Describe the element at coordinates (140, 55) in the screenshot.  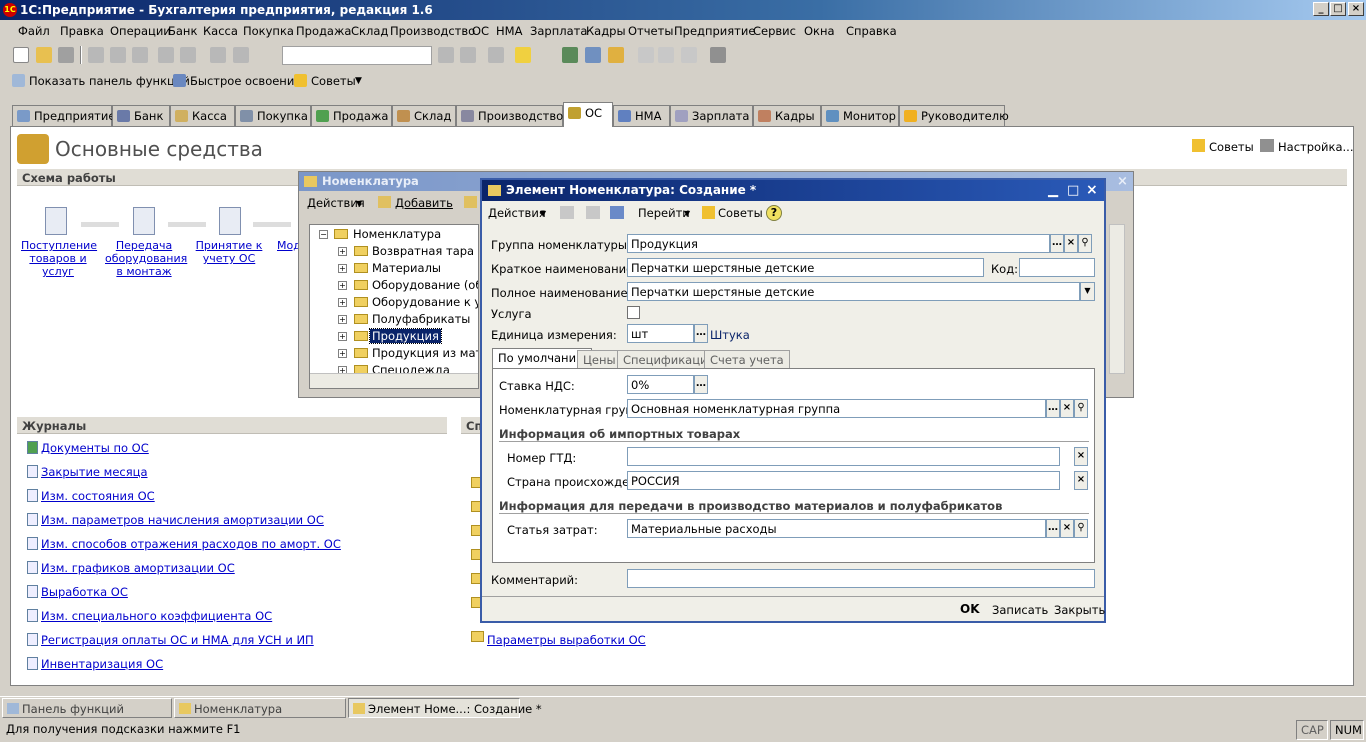
I see `paste-icon` at that location.